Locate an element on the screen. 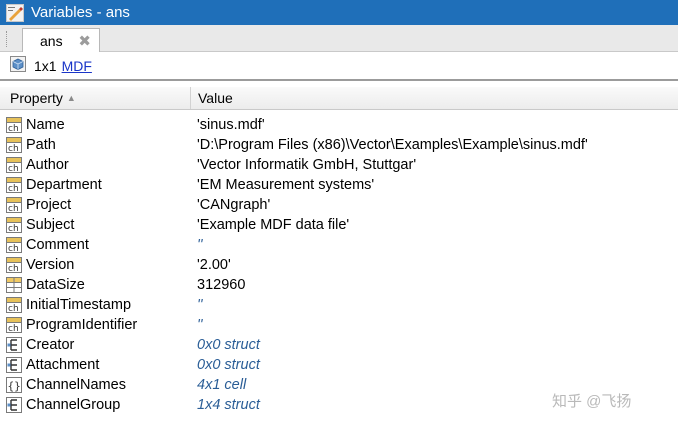 The image size is (678, 429). table-row: Attachment 0x0 struct is located at coordinates (339, 365).